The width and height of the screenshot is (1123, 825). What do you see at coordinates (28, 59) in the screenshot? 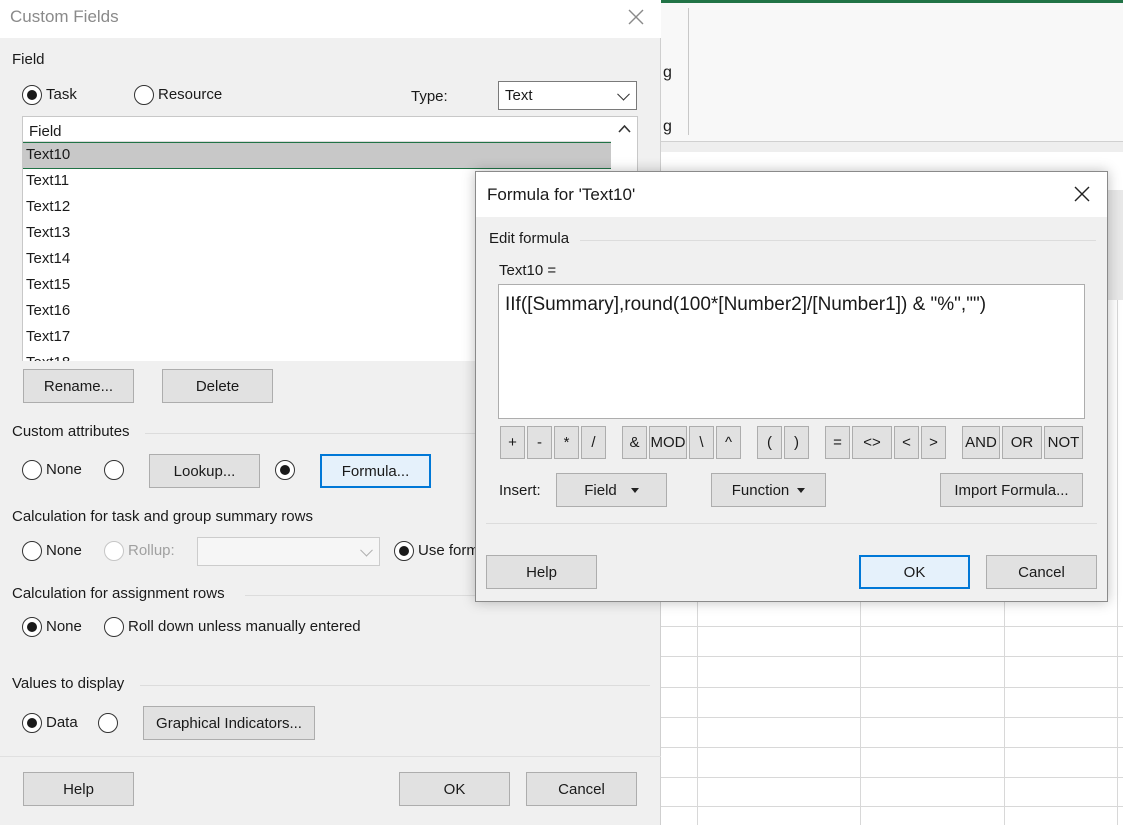
I see `field-group-label: Field` at bounding box center [28, 59].